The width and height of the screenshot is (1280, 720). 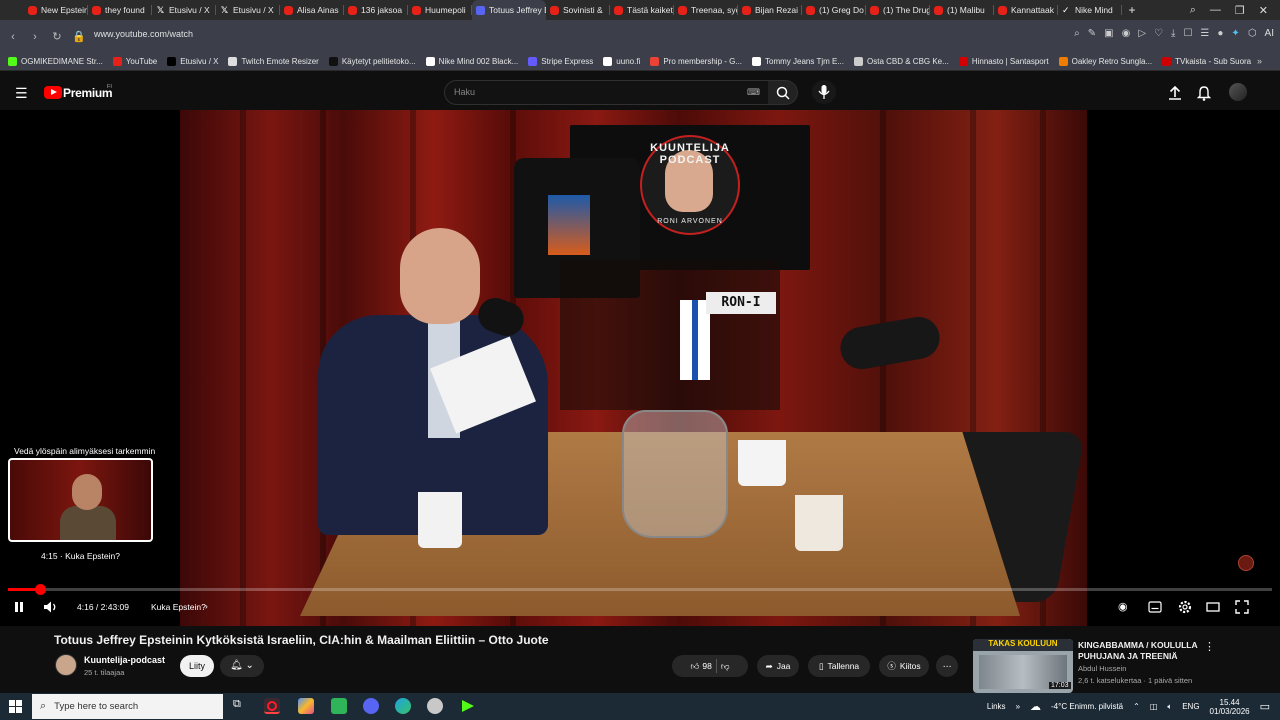 What do you see at coordinates (1235, 33) in the screenshot?
I see `aria-icon: ✦` at bounding box center [1235, 33].